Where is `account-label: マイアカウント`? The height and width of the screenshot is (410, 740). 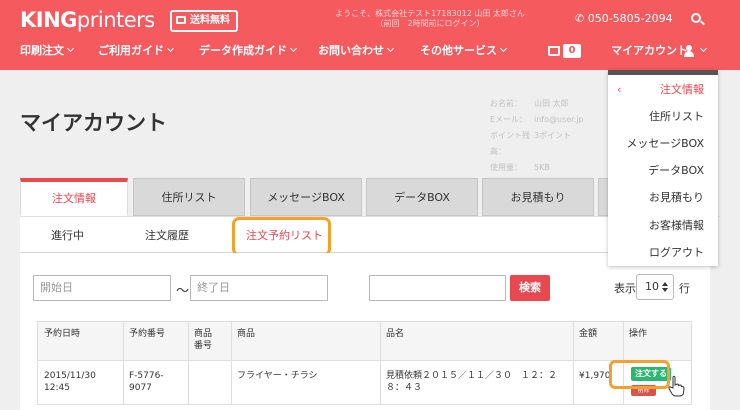 account-label: マイアカウント is located at coordinates (649, 50).